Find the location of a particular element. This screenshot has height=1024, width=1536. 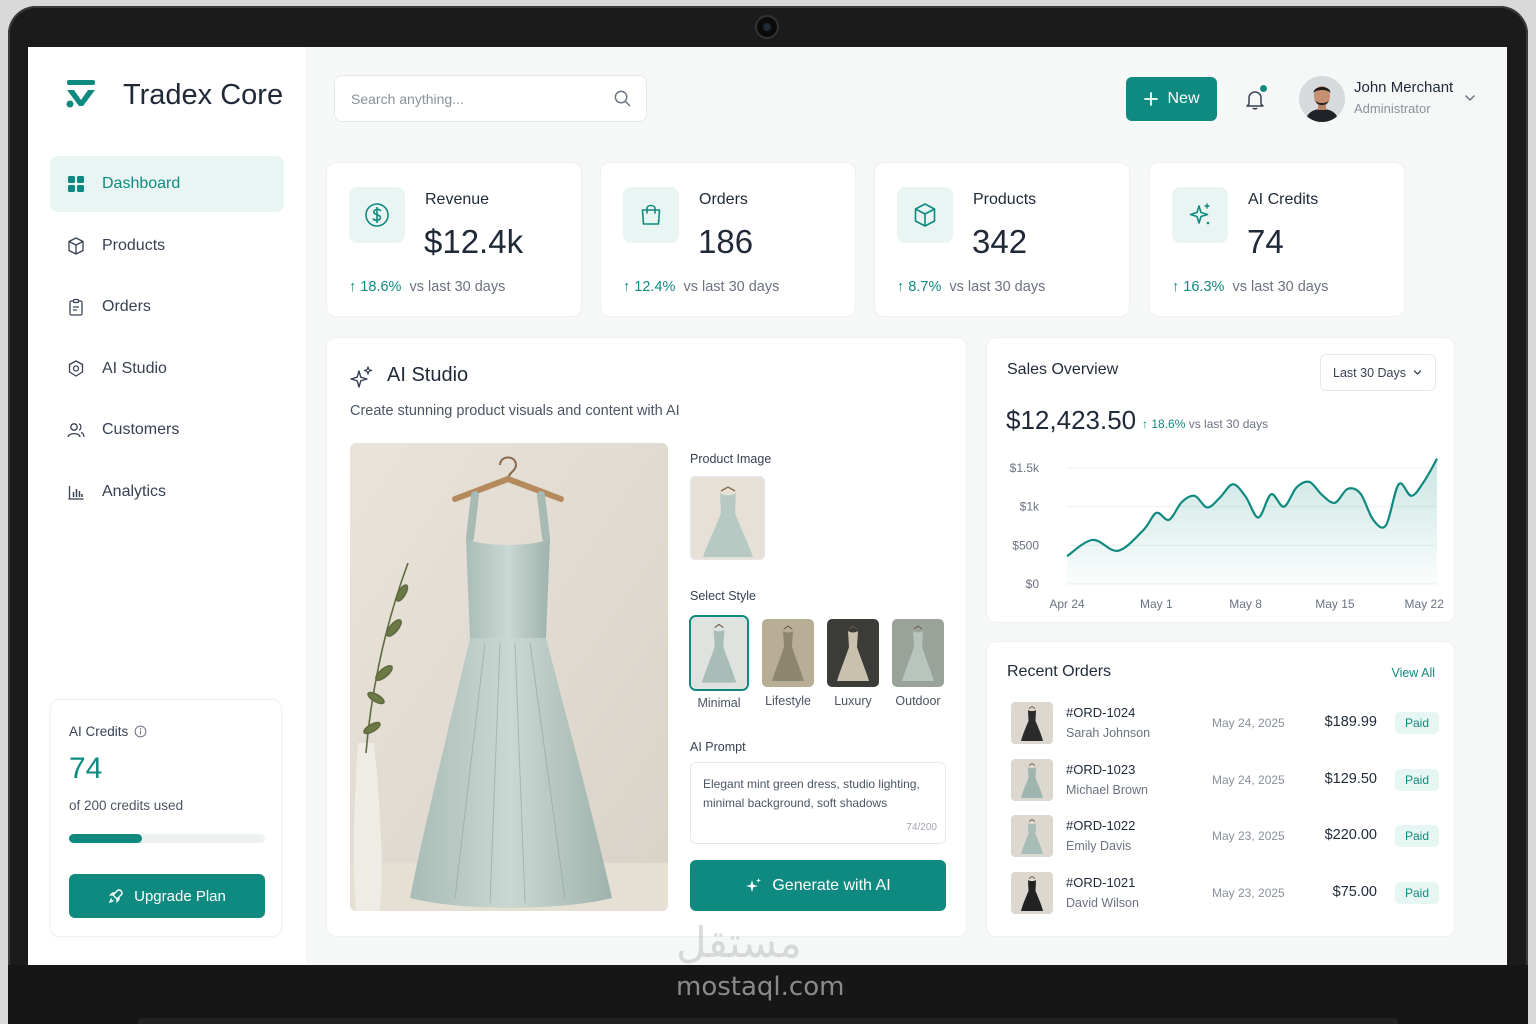

rocket-icon is located at coordinates (115, 896).